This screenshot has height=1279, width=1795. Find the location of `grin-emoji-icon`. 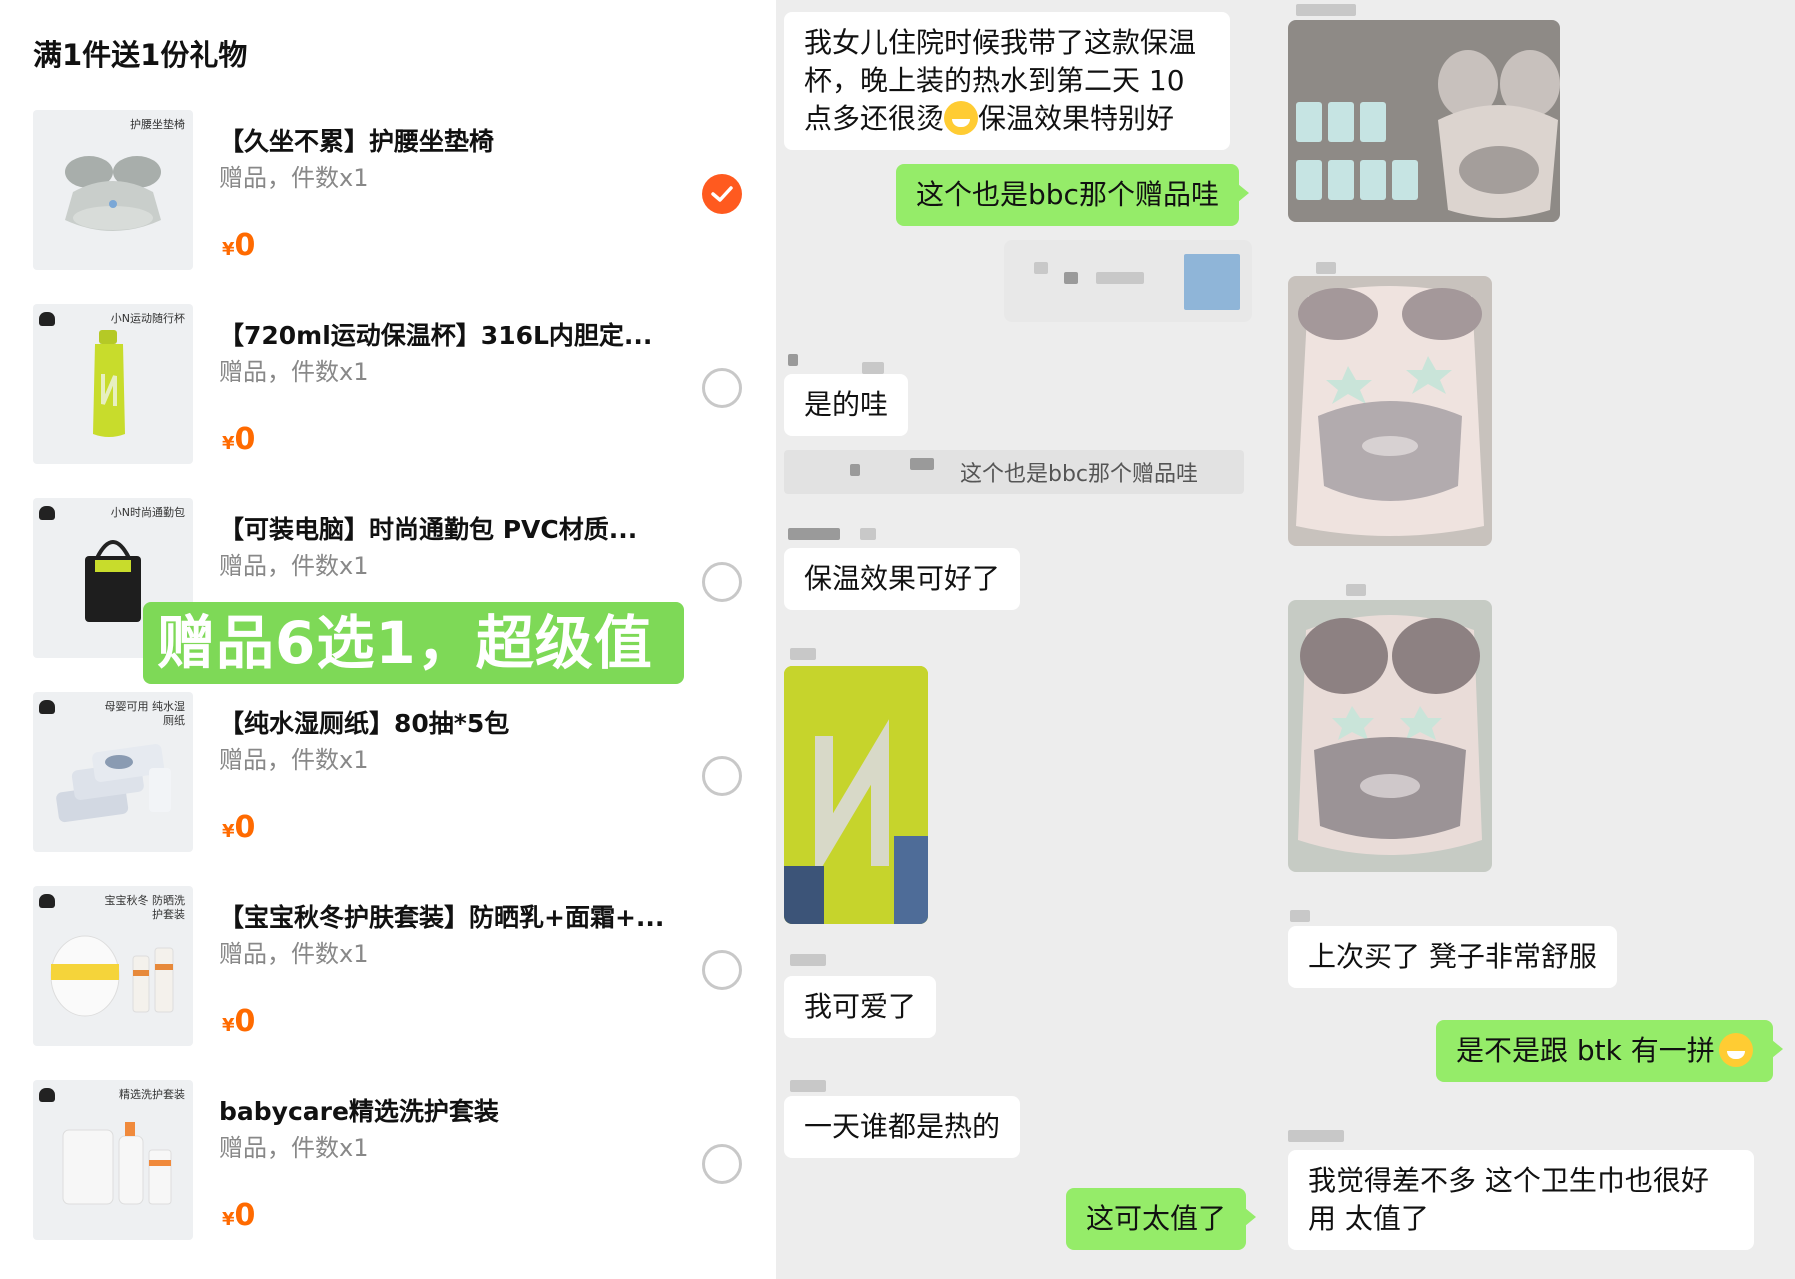

grin-emoji-icon is located at coordinates (1735, 1050).